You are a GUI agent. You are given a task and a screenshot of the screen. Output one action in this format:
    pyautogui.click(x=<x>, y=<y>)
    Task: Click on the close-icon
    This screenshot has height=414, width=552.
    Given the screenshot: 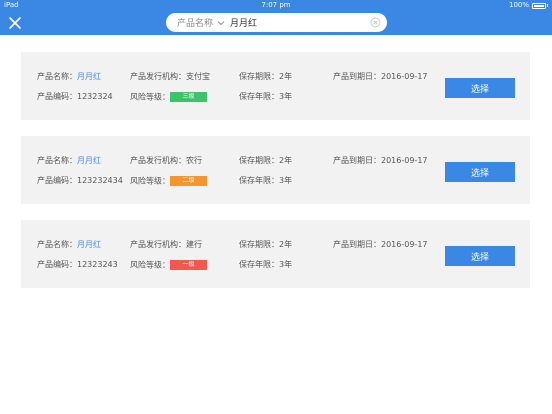 What is the action you would take?
    pyautogui.click(x=15, y=23)
    